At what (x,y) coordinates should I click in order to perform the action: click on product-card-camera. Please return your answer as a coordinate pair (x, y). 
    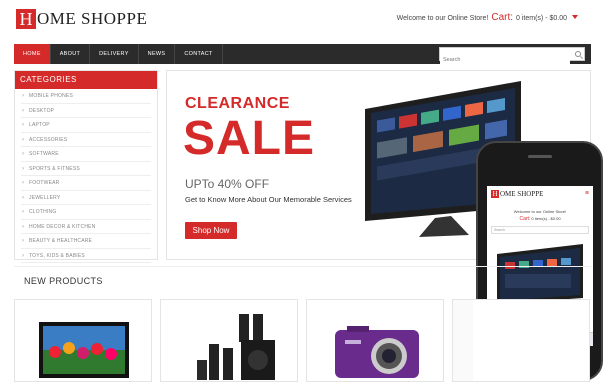
    Looking at the image, I should click on (375, 340).